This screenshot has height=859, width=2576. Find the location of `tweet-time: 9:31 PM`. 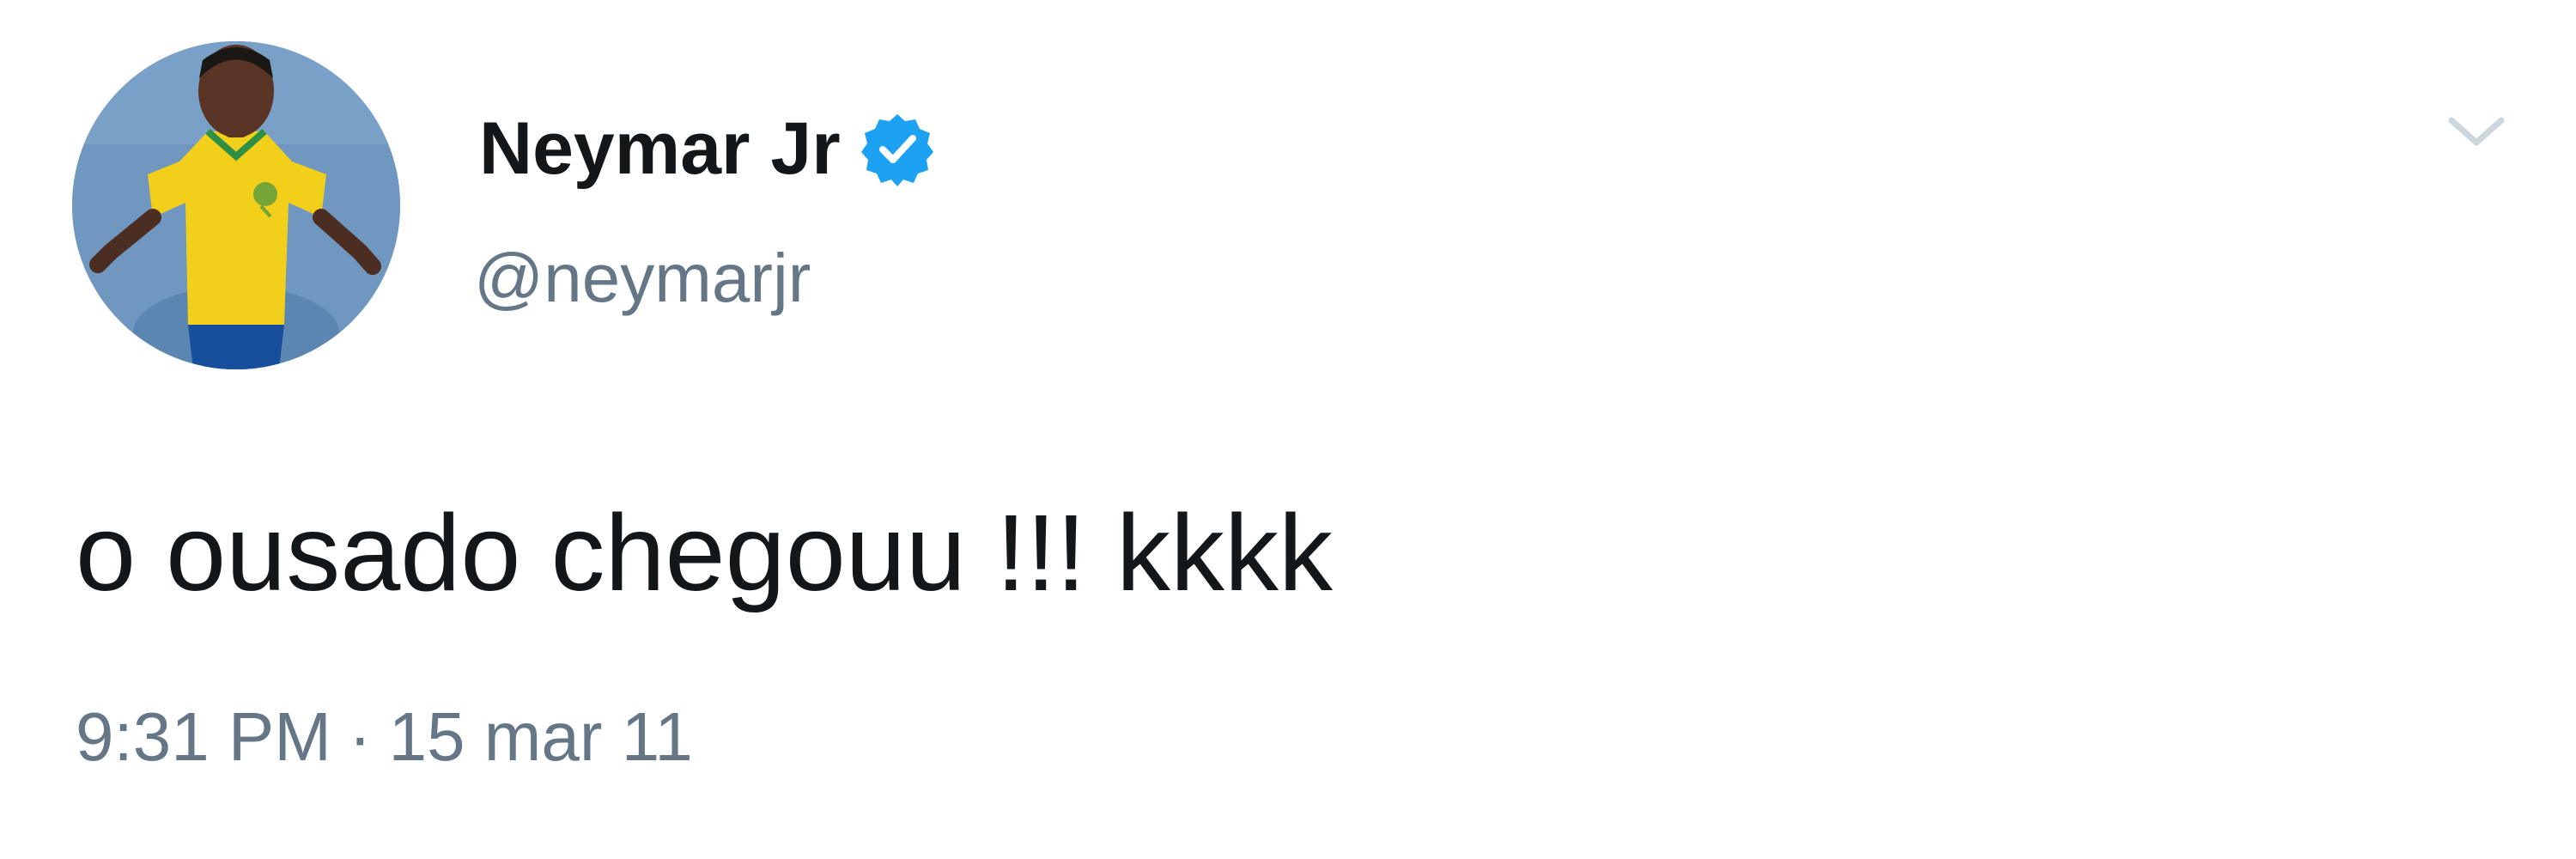

tweet-time: 9:31 PM is located at coordinates (203, 737).